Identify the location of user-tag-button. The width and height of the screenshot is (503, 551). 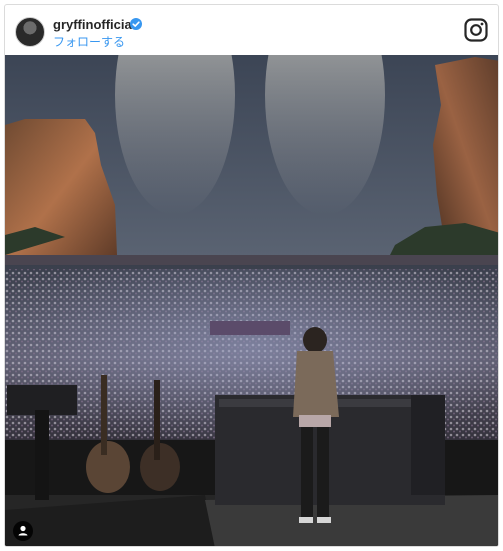
(23, 531).